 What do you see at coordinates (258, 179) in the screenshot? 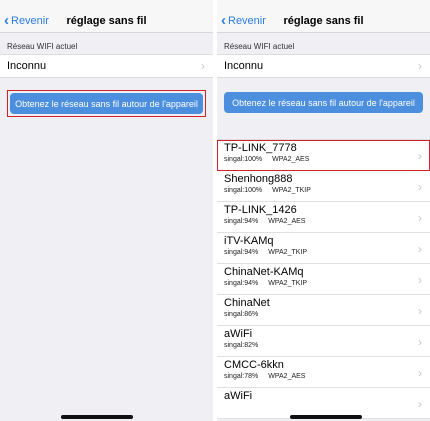
I see `network-name: Shenhong888` at bounding box center [258, 179].